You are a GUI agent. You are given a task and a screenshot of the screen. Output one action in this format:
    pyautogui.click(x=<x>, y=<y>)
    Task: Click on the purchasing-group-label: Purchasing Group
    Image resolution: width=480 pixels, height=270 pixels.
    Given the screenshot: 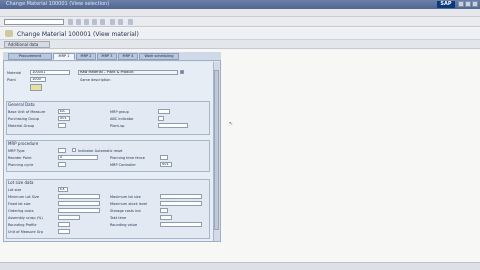 What is the action you would take?
    pyautogui.click(x=23, y=119)
    